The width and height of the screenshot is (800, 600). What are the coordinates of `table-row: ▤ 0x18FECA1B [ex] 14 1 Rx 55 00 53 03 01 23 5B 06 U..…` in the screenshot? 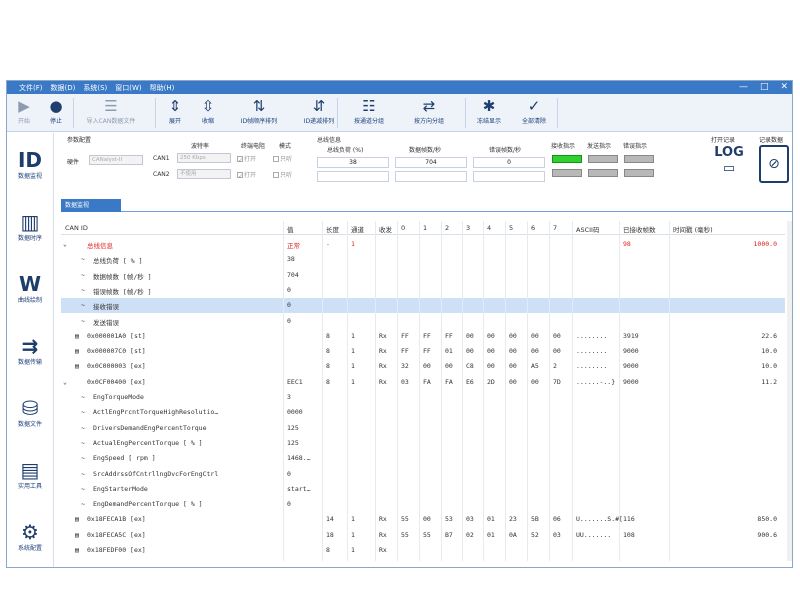 It's located at (423, 519).